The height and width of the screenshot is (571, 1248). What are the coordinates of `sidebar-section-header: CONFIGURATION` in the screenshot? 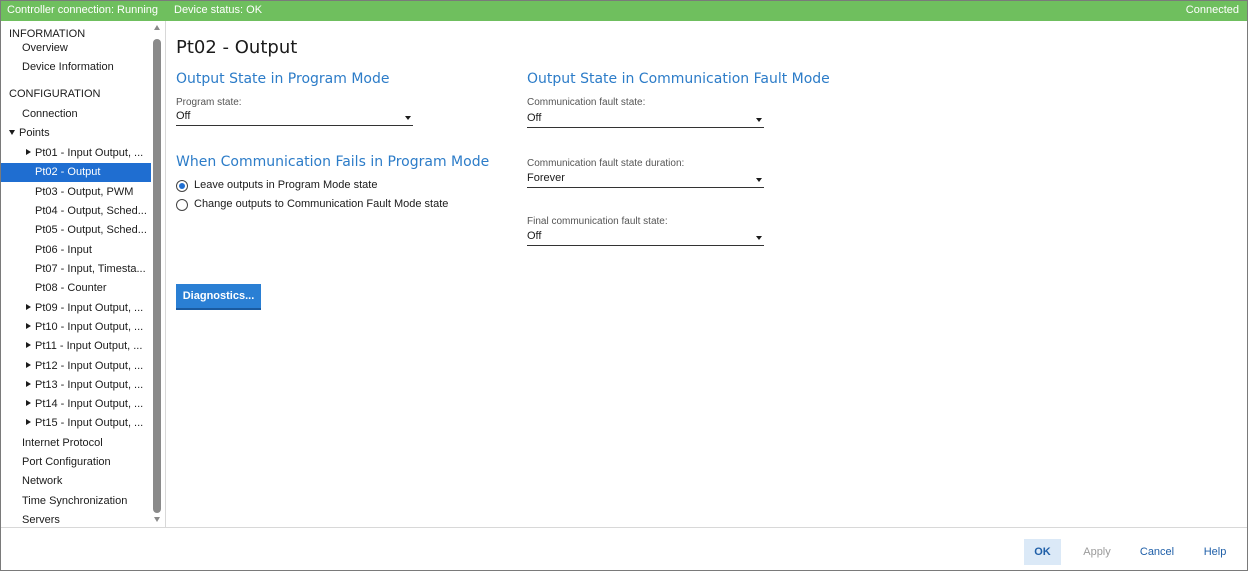 It's located at (76, 94).